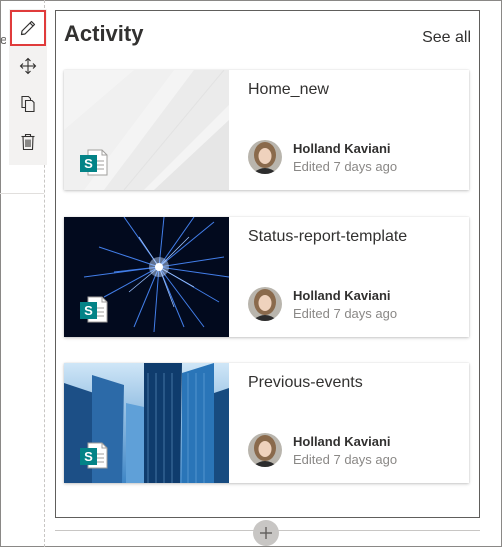  I want to click on delete-webpart-button, so click(28, 142).